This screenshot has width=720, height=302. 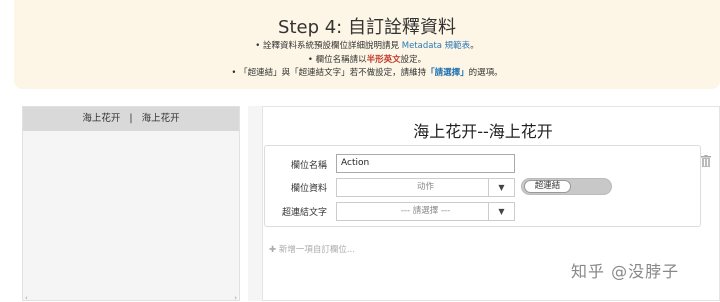 What do you see at coordinates (131, 298) in the screenshot?
I see `horizontal-scrollbar: ‹ ›` at bounding box center [131, 298].